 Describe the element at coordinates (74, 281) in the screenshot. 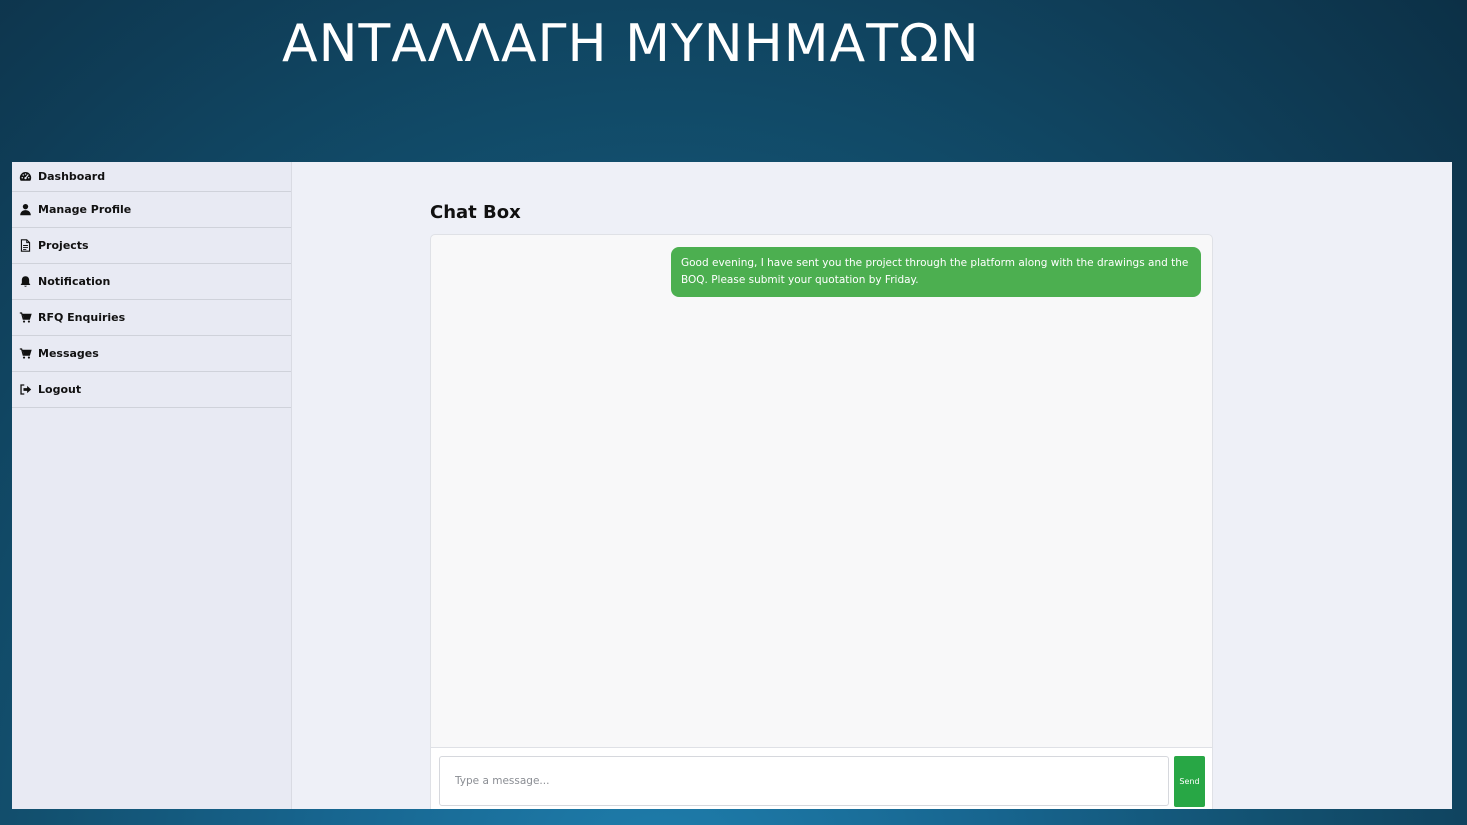

I see `sidebar-item-label: Notification` at that location.